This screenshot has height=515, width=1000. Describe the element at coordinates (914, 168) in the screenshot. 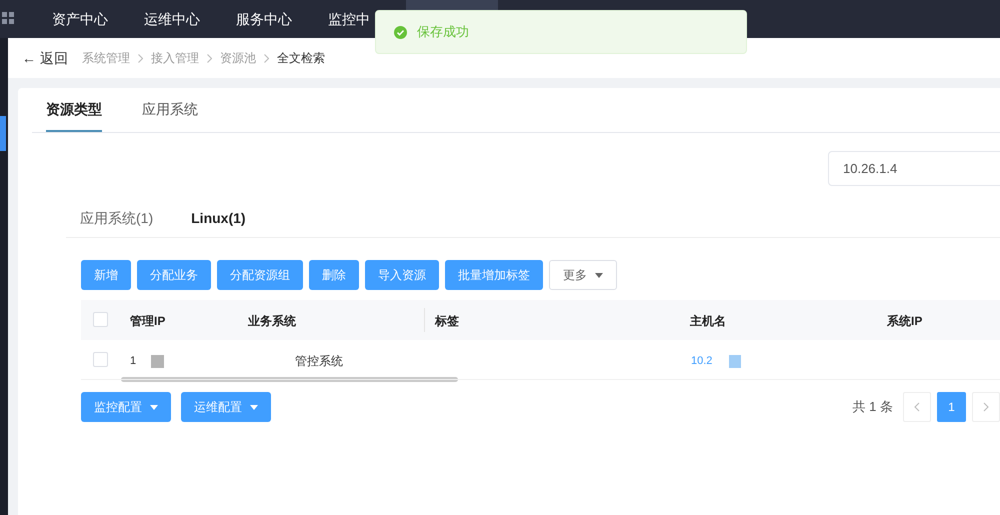

I see `search-field: 10.26.1.4` at that location.